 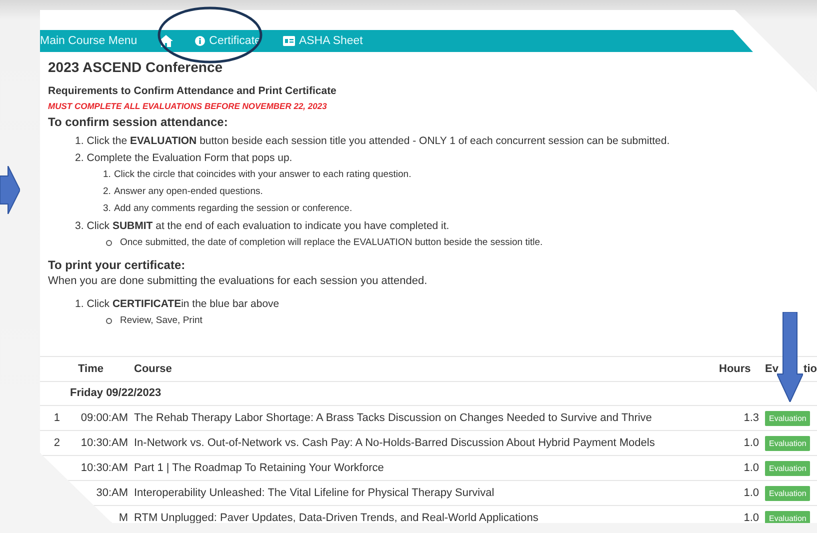 What do you see at coordinates (10, 190) in the screenshot?
I see `pointer-arrow` at bounding box center [10, 190].